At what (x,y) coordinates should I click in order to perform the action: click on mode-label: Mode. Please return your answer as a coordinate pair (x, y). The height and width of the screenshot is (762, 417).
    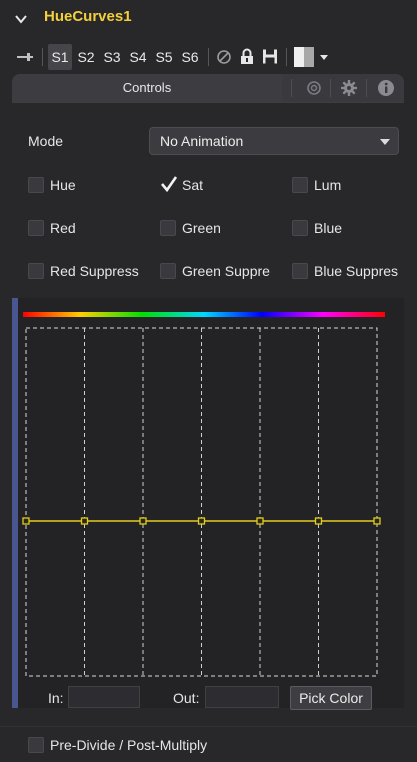
    Looking at the image, I should click on (46, 141).